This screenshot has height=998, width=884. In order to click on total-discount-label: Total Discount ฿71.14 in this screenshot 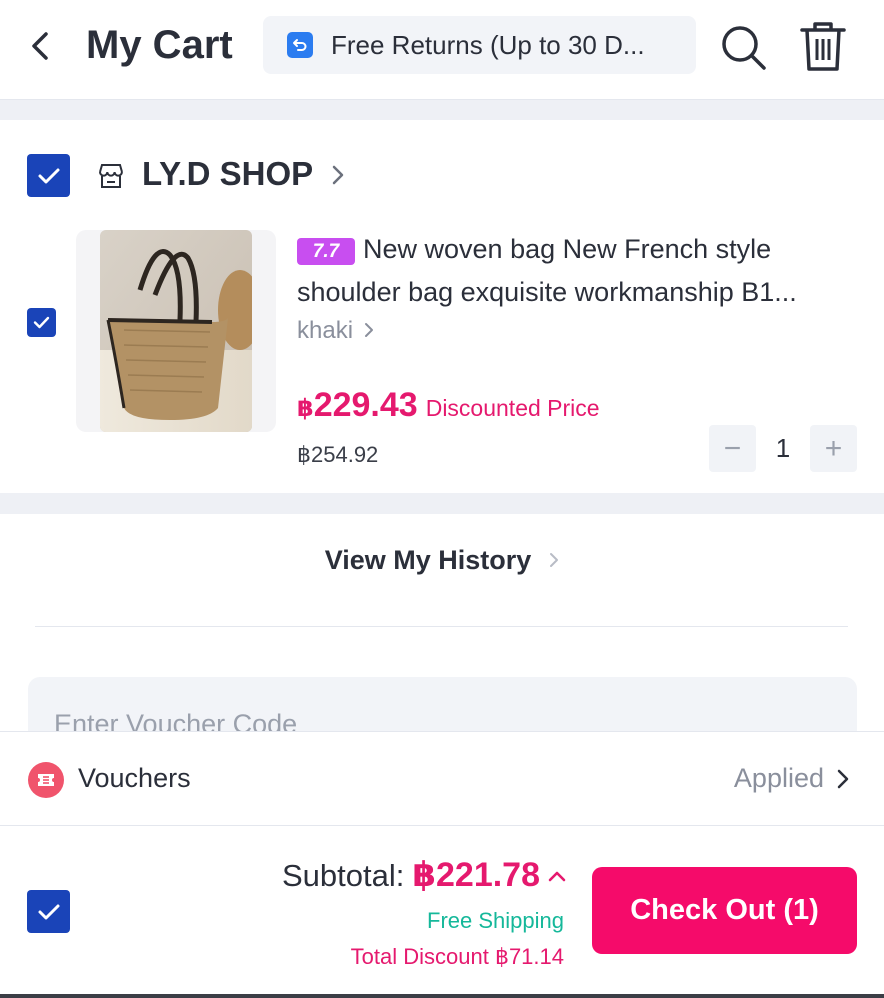, I will do `click(457, 956)`.